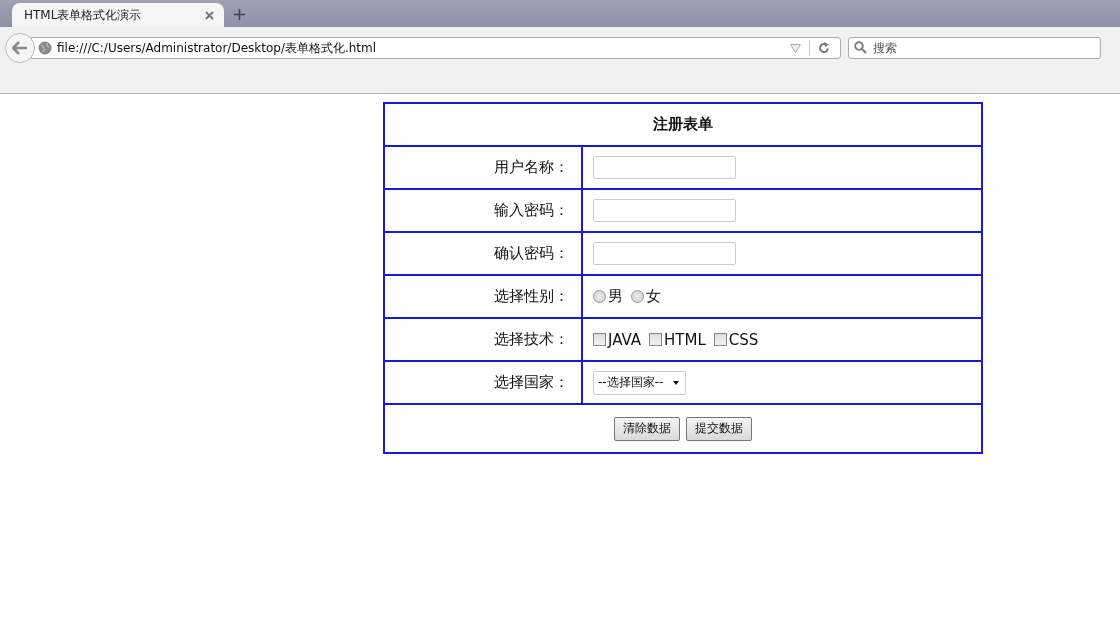 The height and width of the screenshot is (623, 1120). I want to click on option-label: HTML, so click(685, 339).